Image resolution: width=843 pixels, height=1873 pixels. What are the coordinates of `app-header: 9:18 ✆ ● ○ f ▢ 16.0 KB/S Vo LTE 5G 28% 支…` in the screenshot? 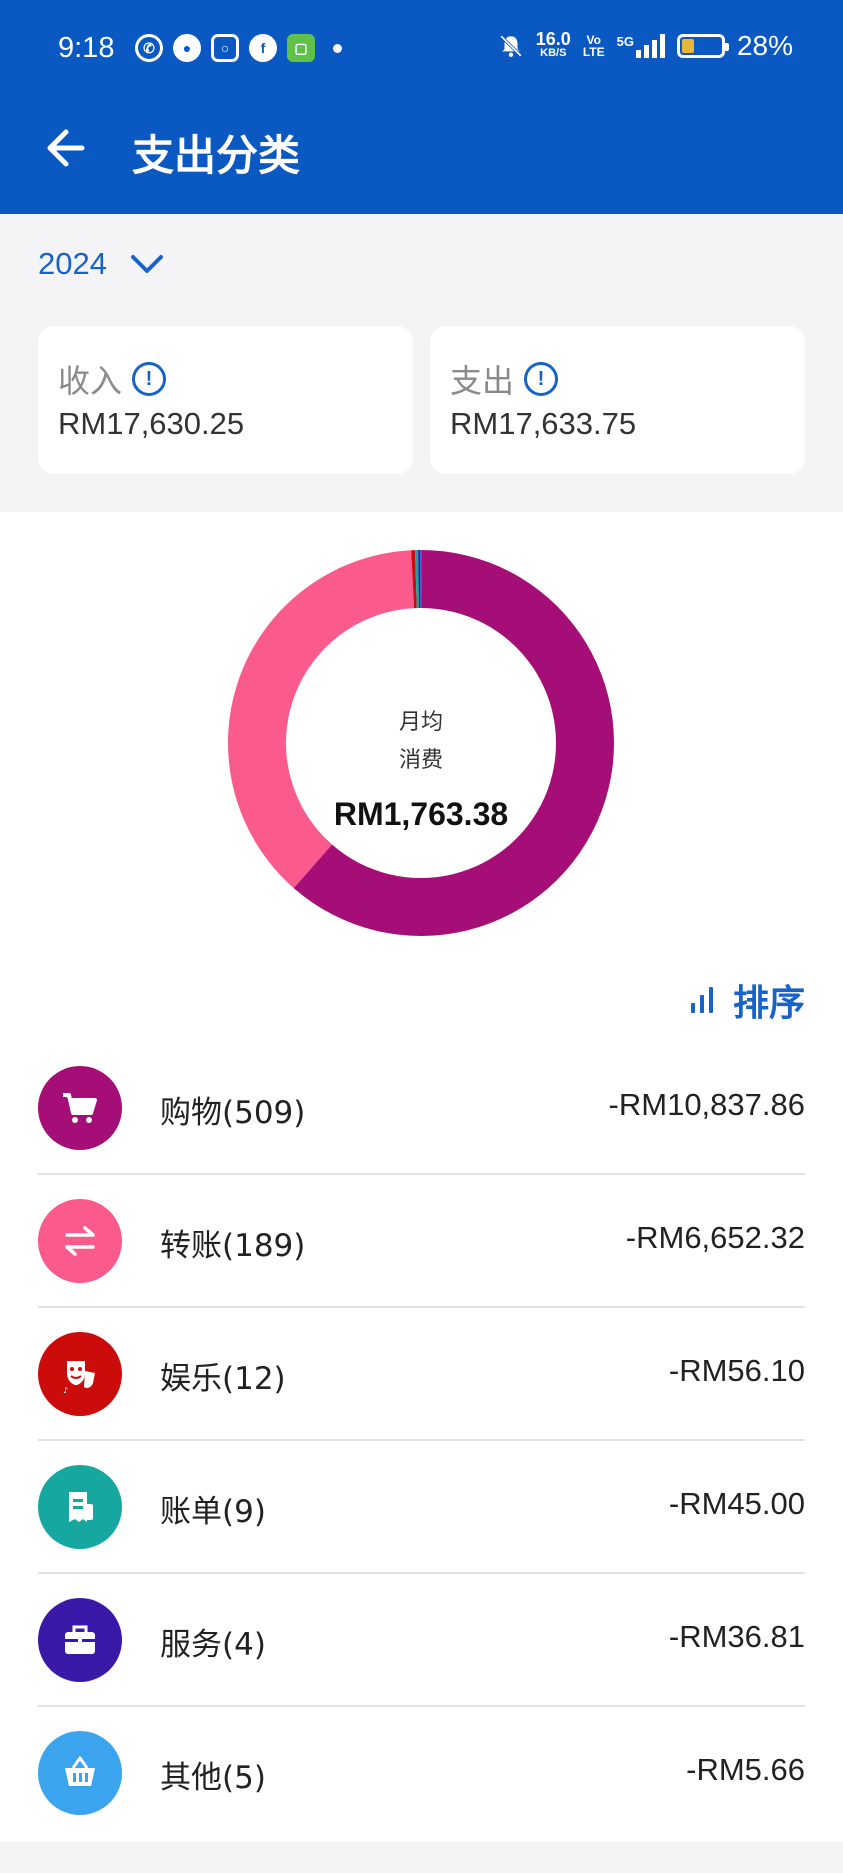 It's located at (421, 107).